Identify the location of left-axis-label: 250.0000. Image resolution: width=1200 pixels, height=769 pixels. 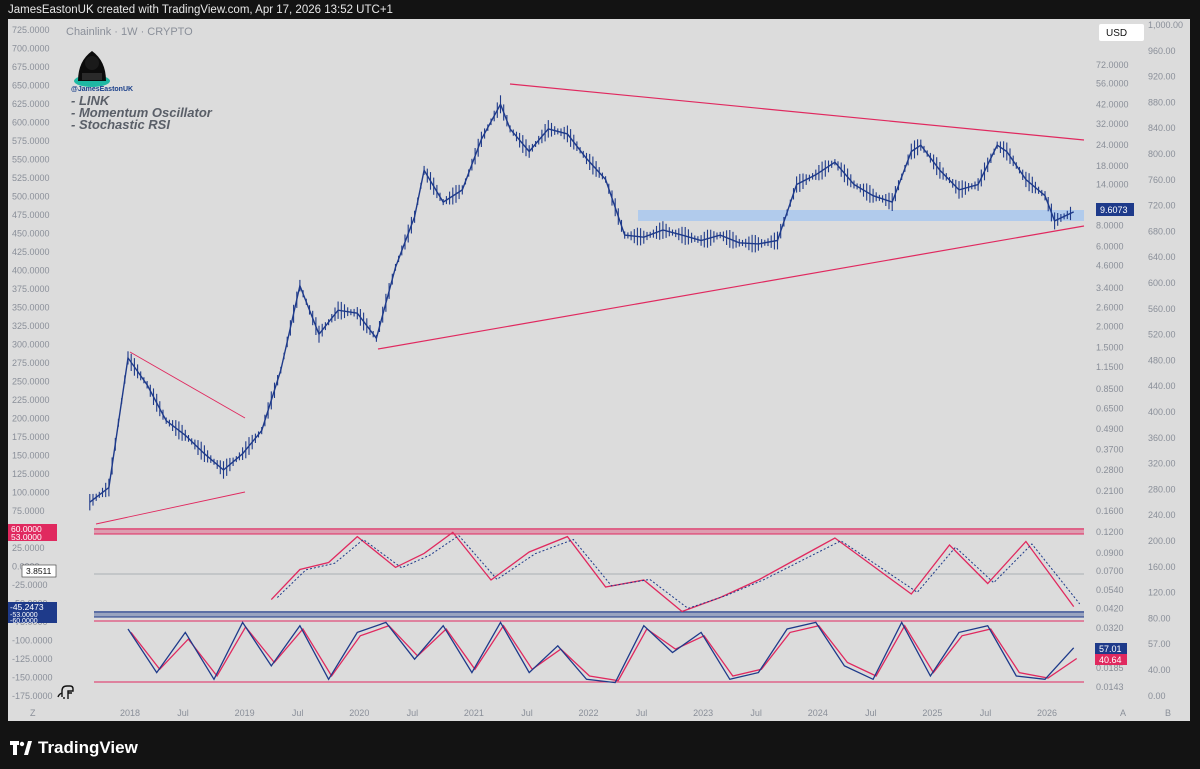
(31, 382).